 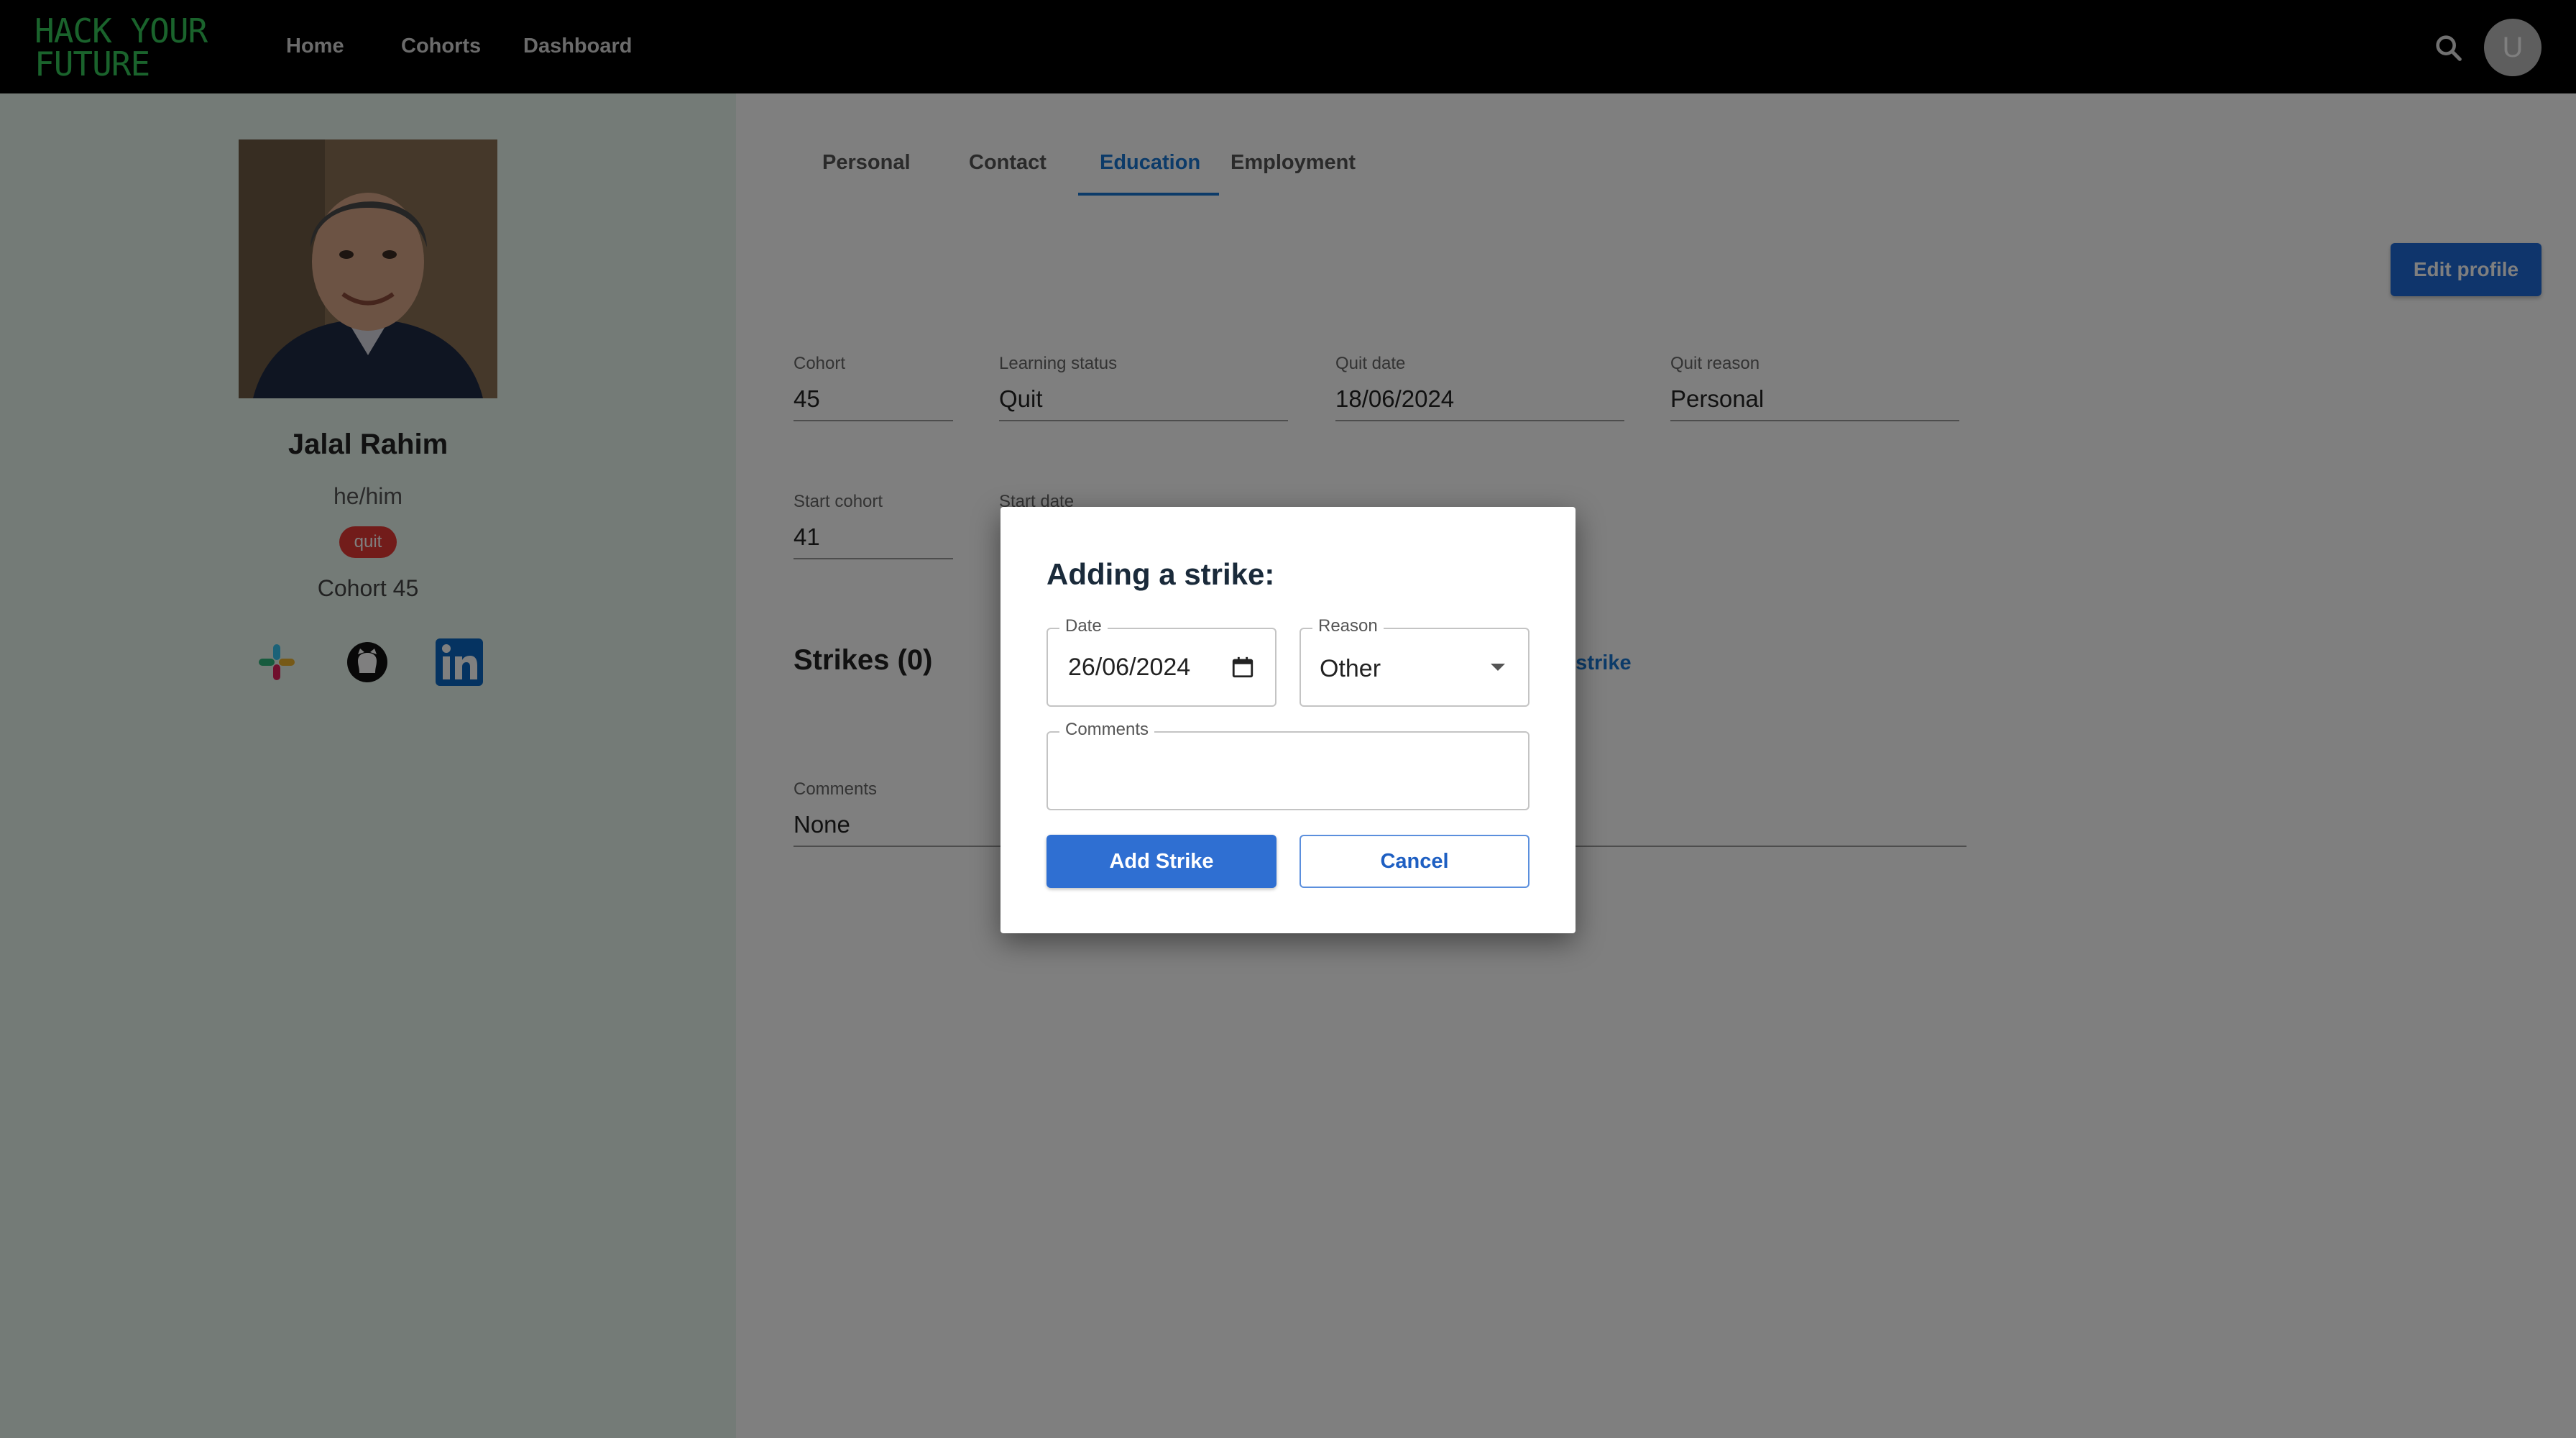 What do you see at coordinates (1288, 770) in the screenshot?
I see `comments-input` at bounding box center [1288, 770].